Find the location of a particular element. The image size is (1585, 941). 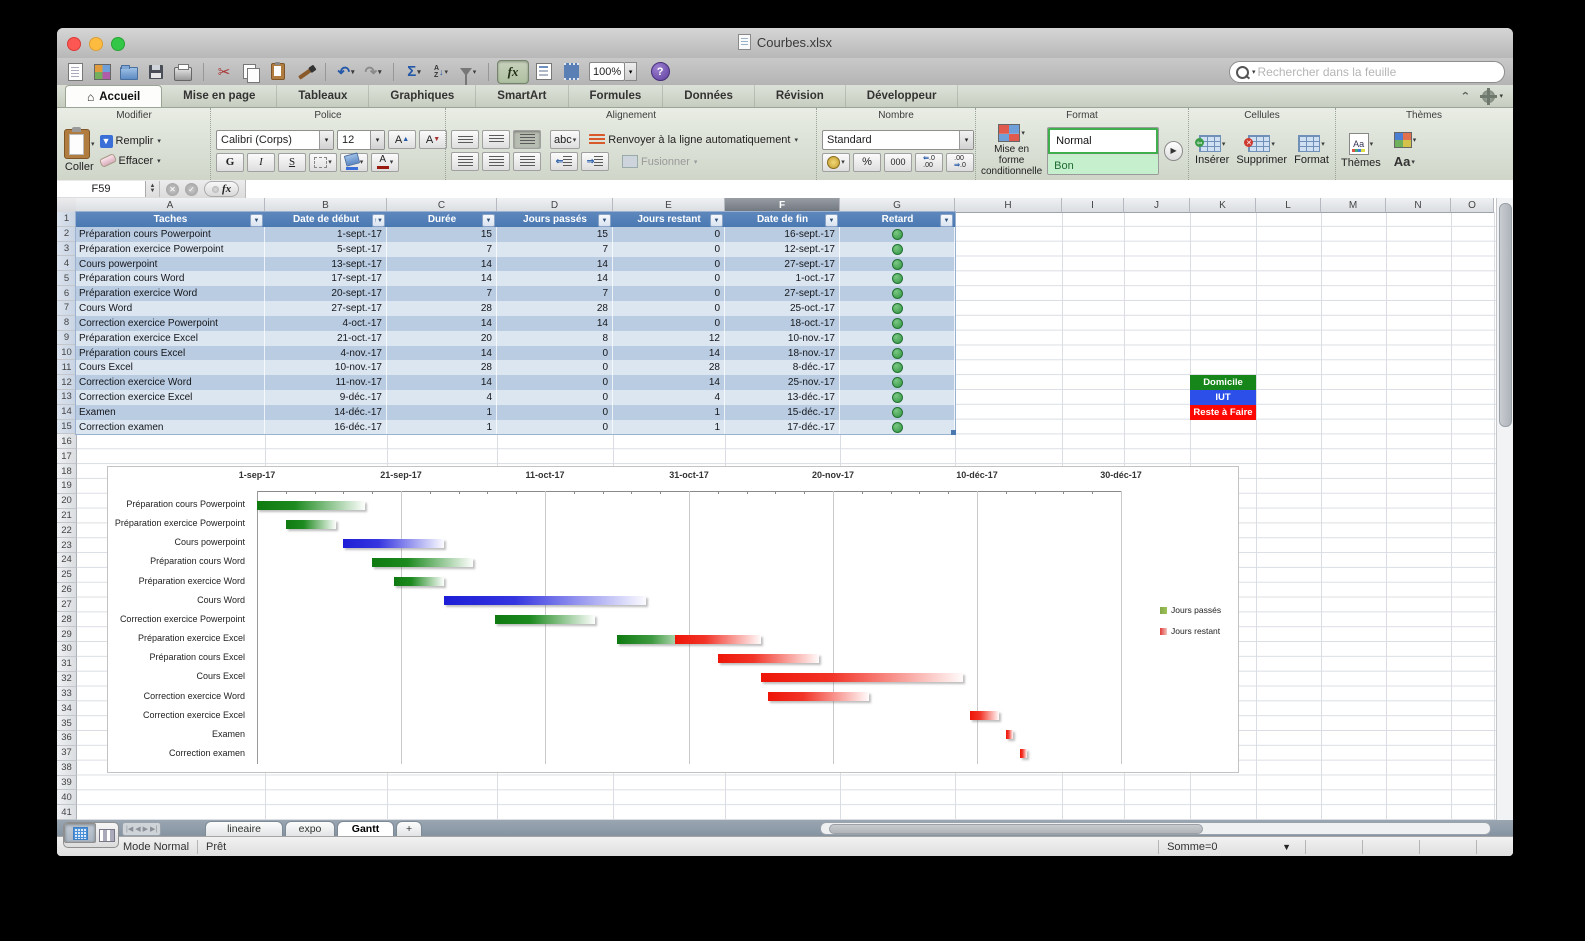

table-cell: 1-sept.-17 is located at coordinates (326, 234).